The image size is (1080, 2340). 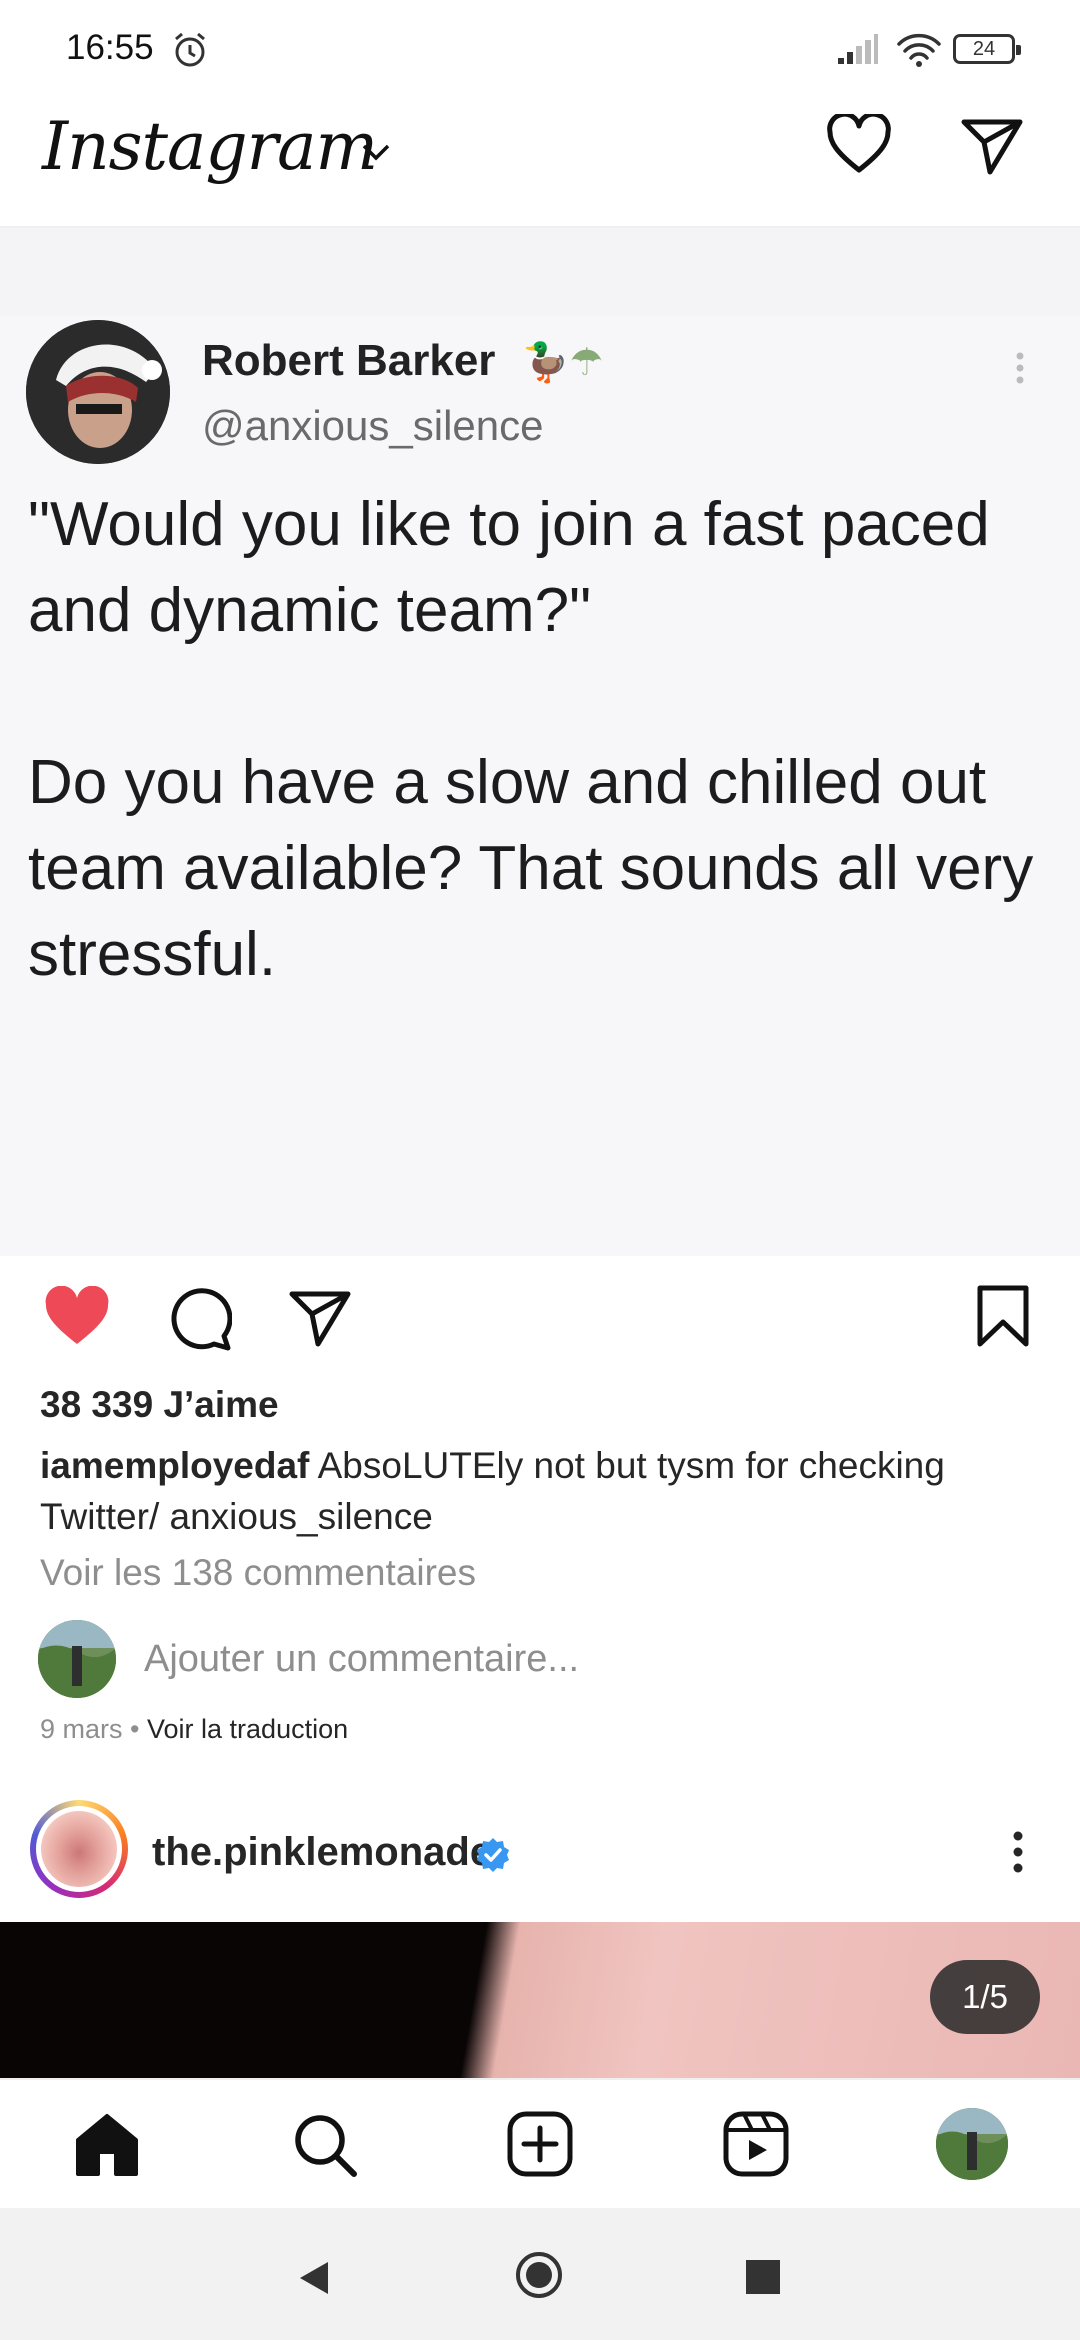 What do you see at coordinates (493, 1855) in the screenshot?
I see `verified-badge-icon` at bounding box center [493, 1855].